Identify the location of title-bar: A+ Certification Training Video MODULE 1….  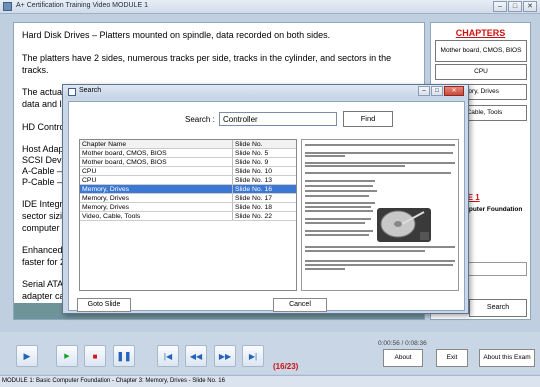
(270, 7).